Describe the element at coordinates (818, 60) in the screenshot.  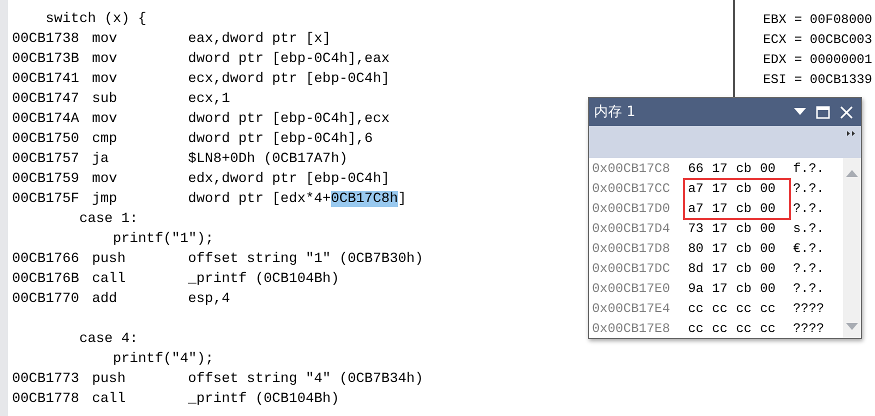
I see `register-value: EDX = 00000001` at that location.